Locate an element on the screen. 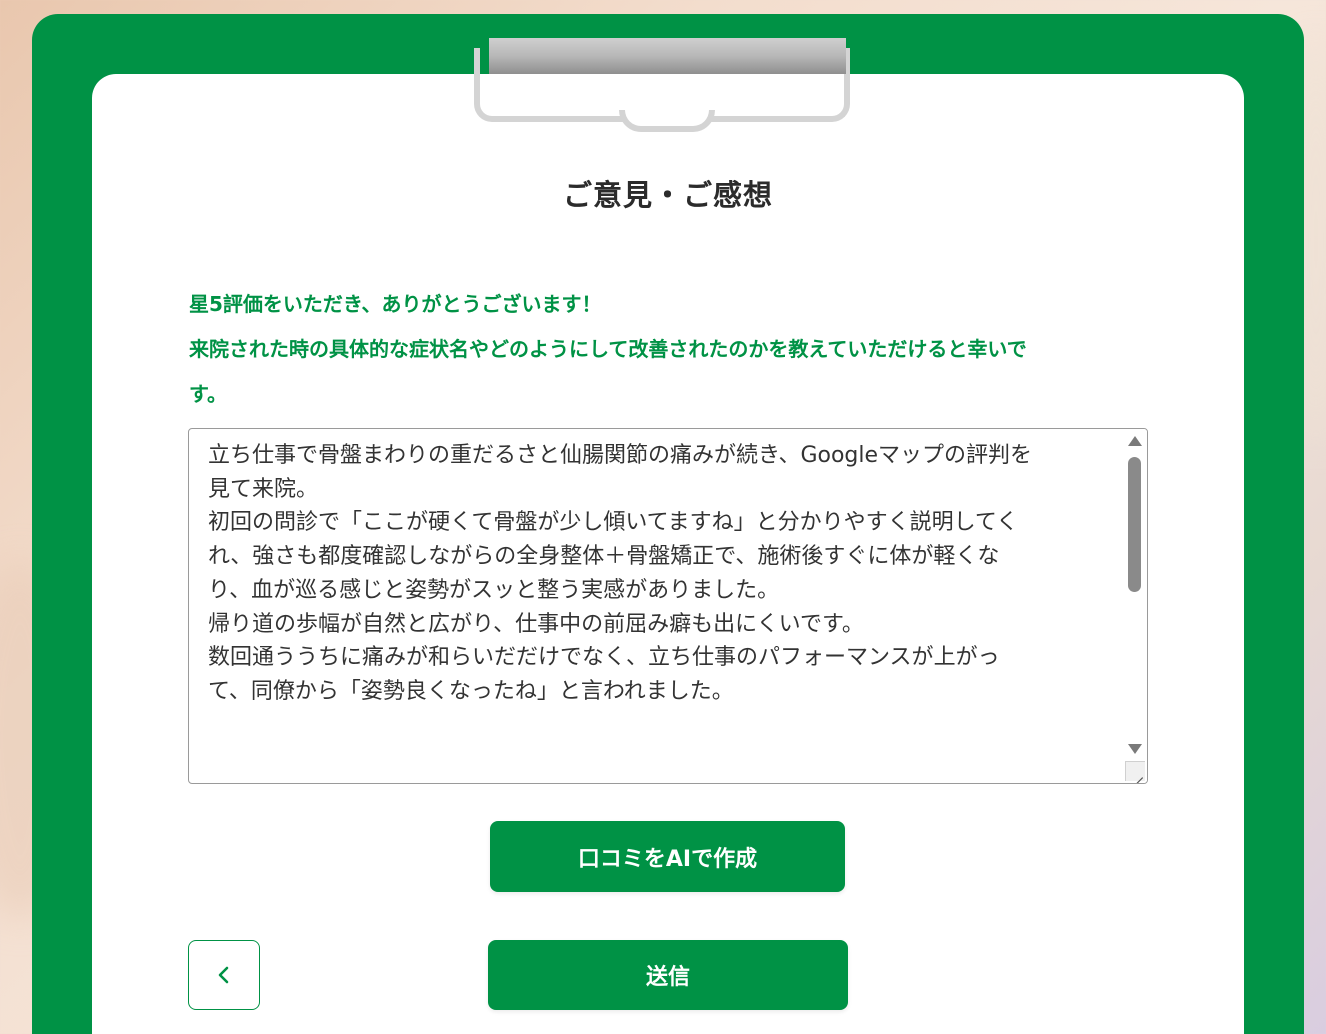  clip-notch is located at coordinates (667, 121).